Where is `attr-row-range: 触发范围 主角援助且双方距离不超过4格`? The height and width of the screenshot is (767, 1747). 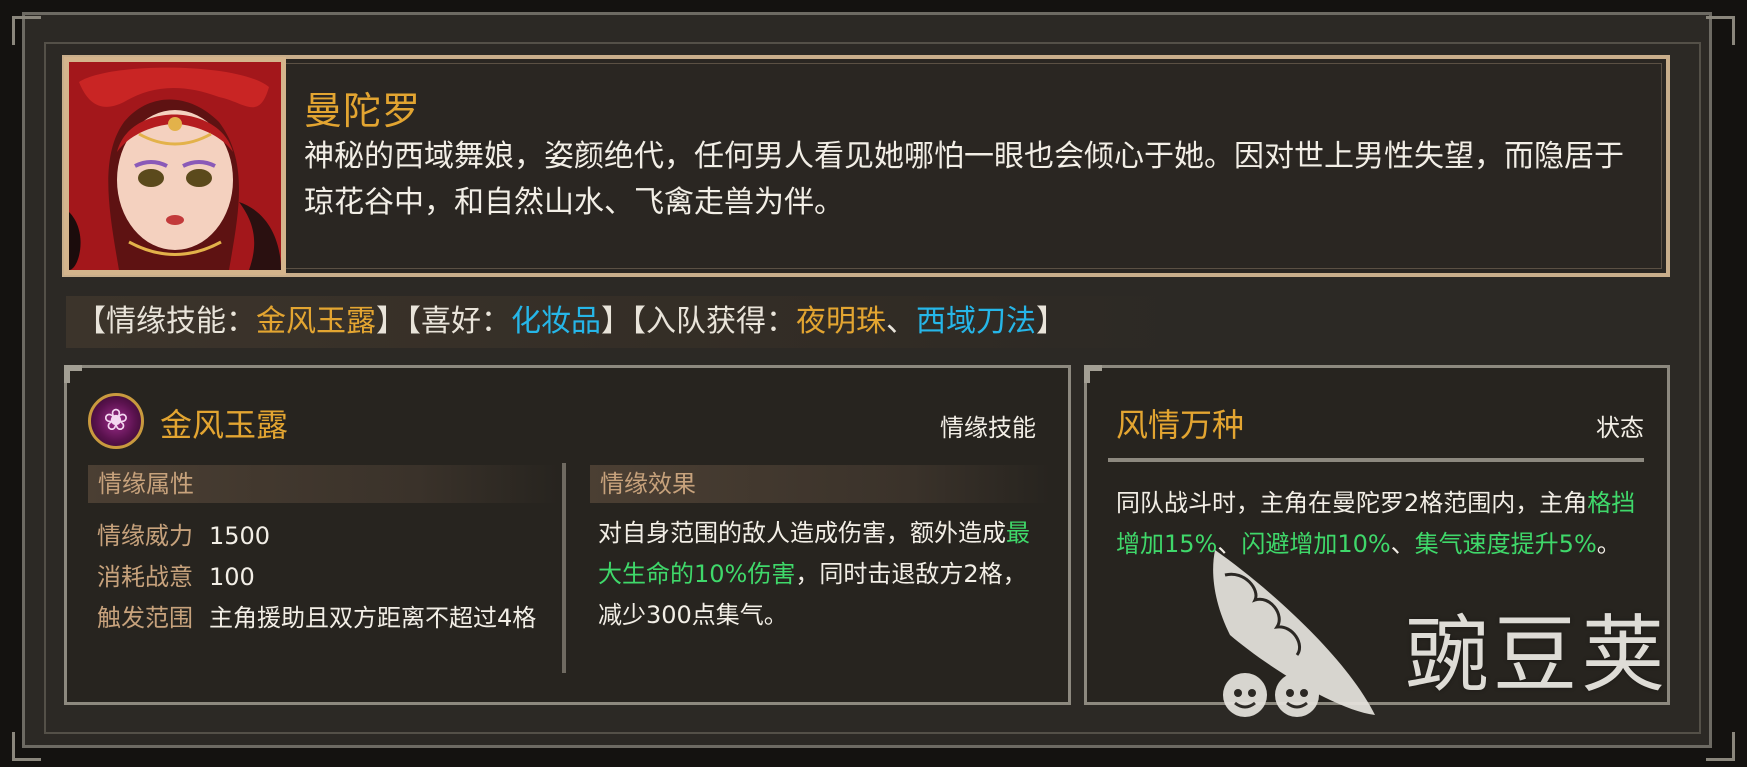
attr-row-range: 触发范围 主角援助且双方距离不超过4格 is located at coordinates (316, 615).